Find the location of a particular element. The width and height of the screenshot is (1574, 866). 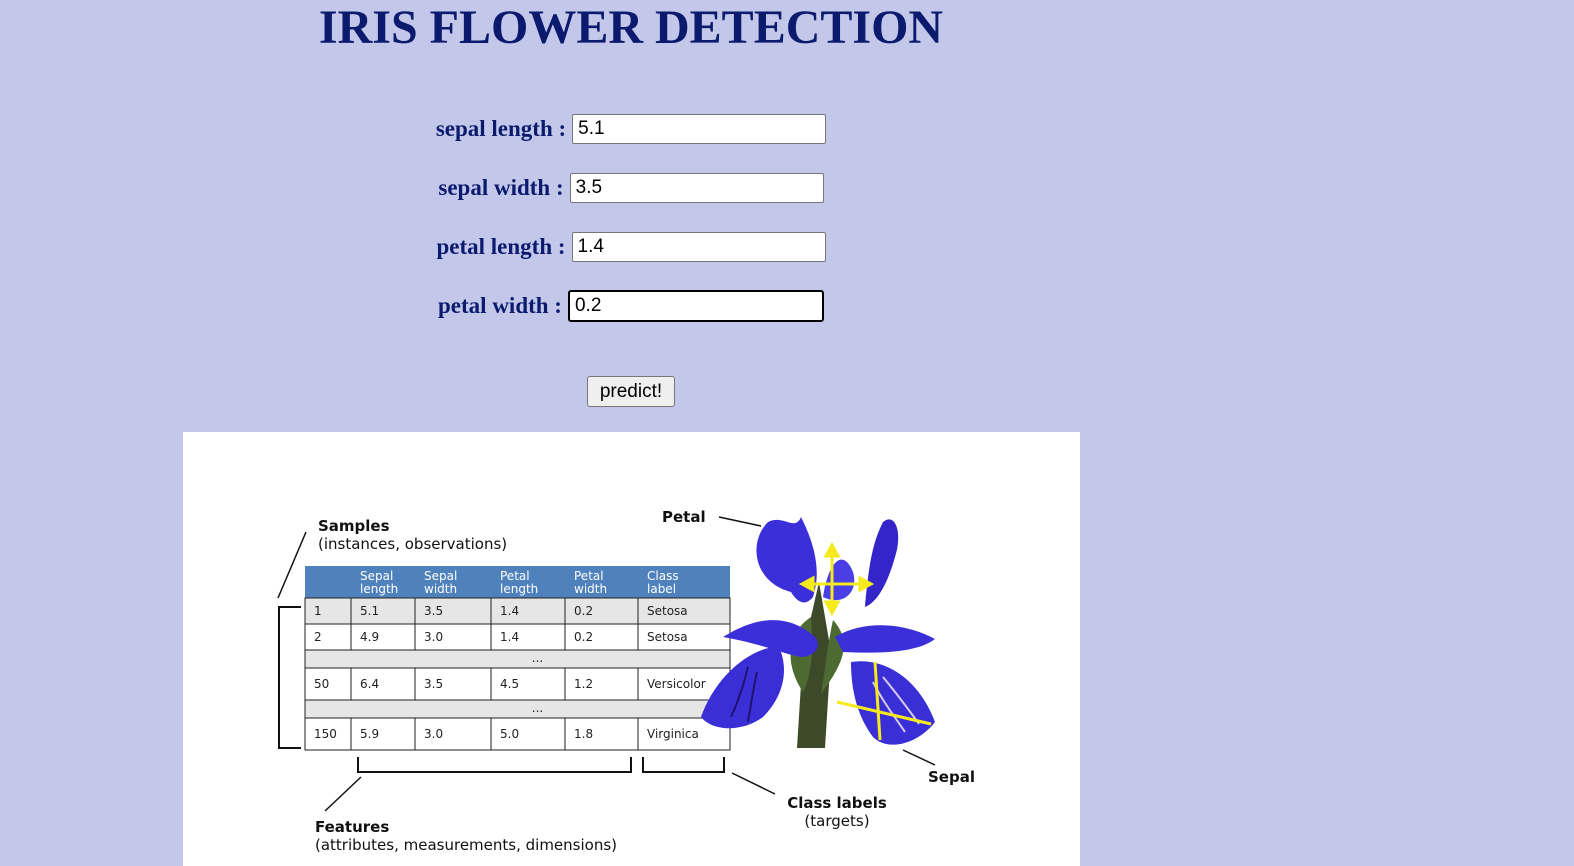

petal-width-row: petal width : is located at coordinates (631, 306).